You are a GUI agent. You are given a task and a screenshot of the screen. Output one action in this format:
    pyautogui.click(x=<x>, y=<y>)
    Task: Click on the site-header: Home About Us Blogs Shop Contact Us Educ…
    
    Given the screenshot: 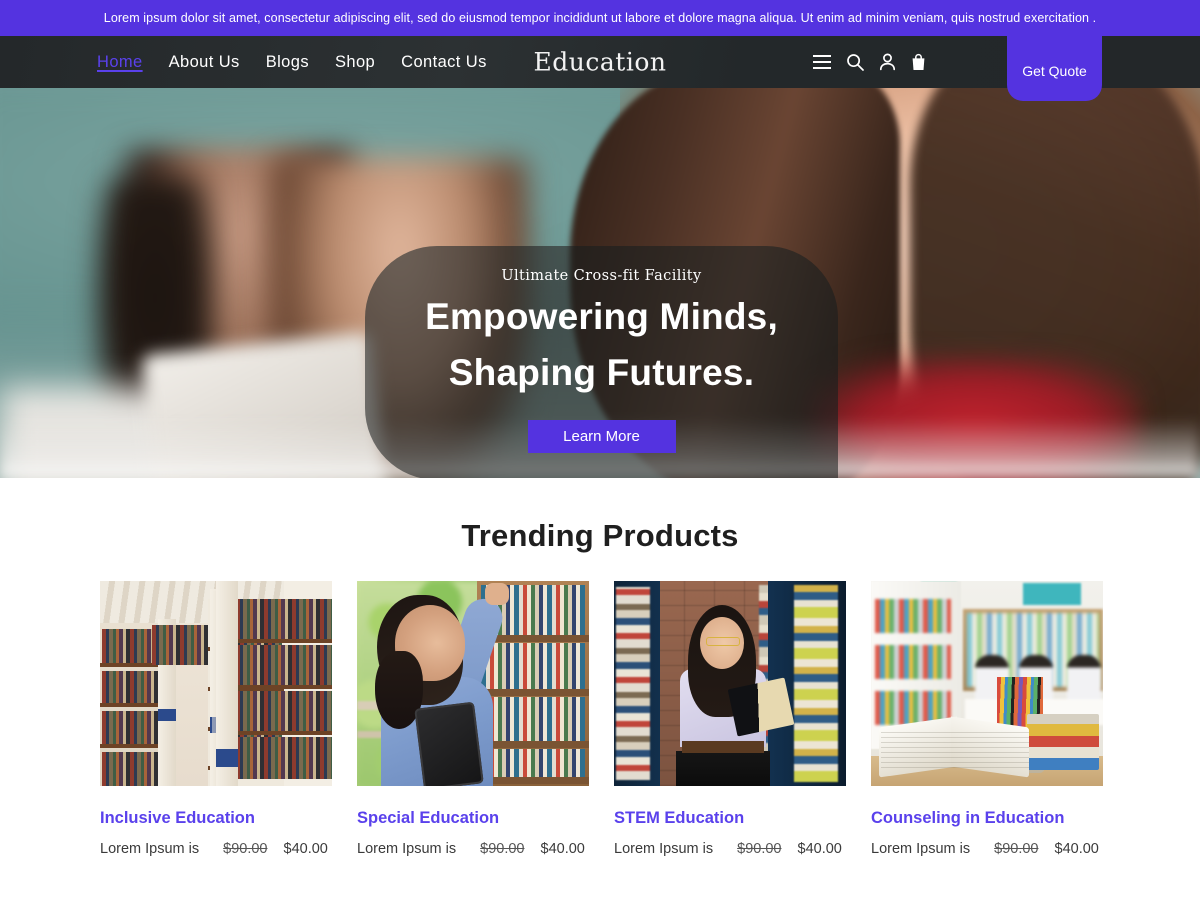 What is the action you would take?
    pyautogui.click(x=600, y=68)
    